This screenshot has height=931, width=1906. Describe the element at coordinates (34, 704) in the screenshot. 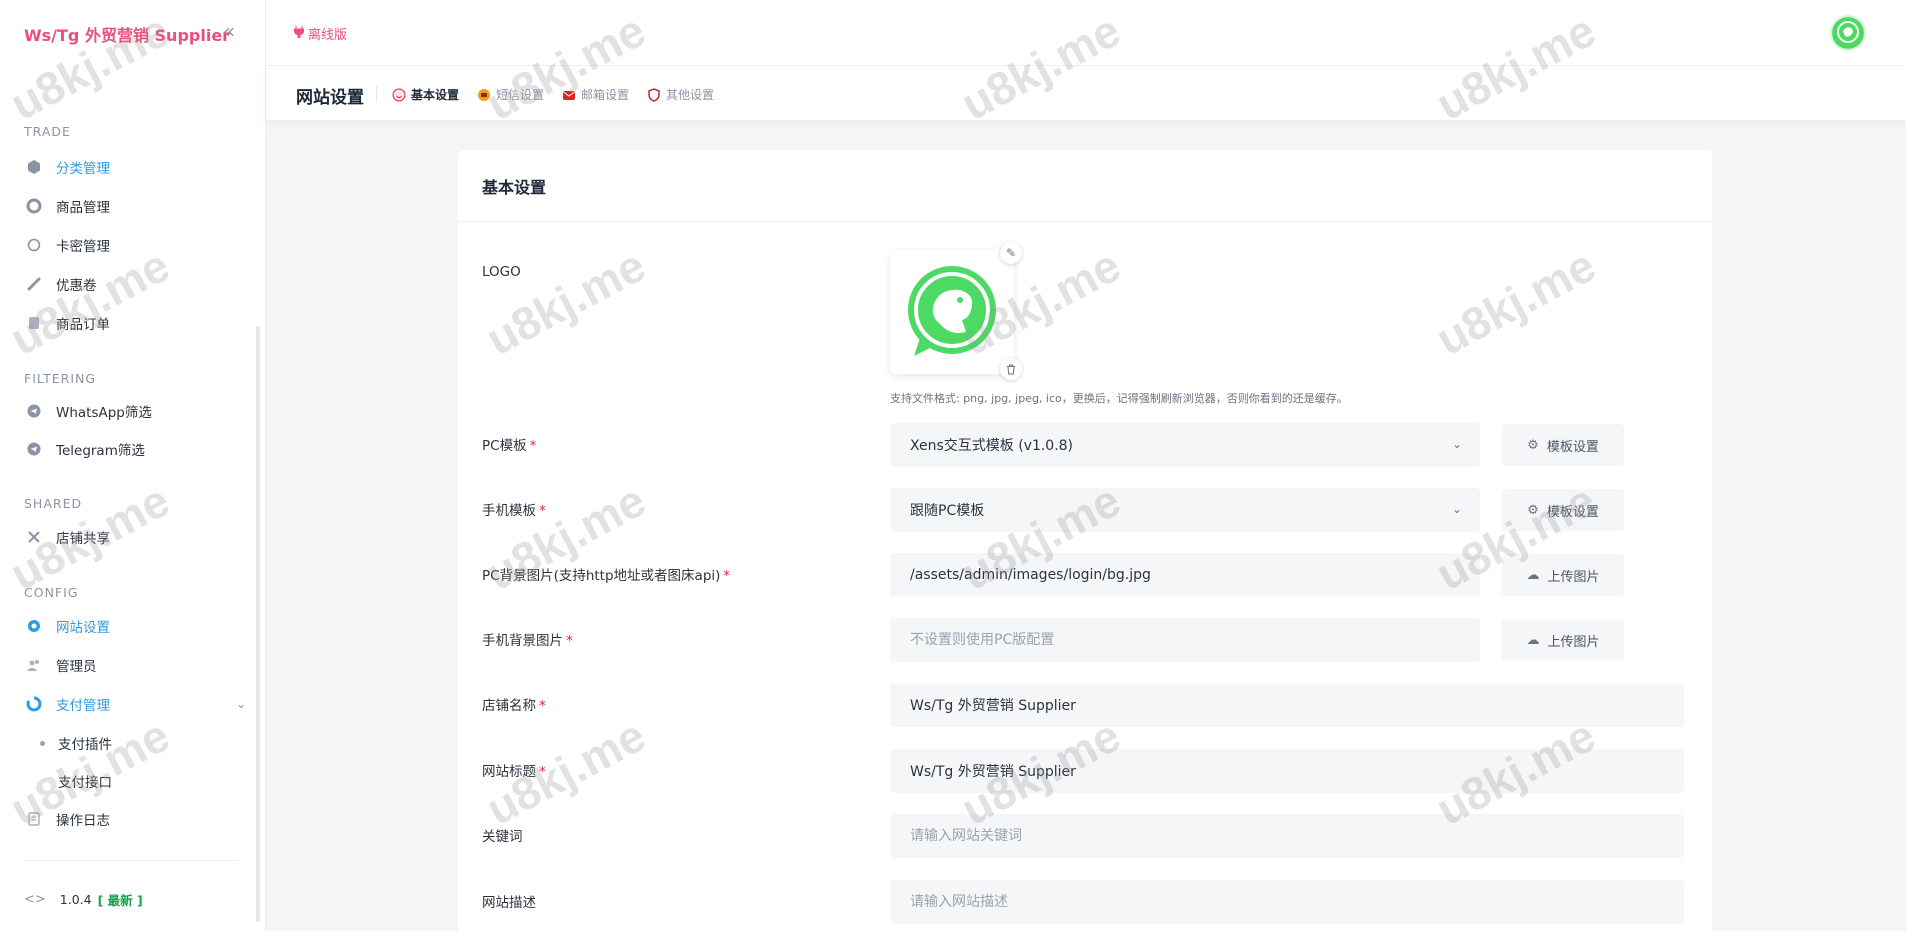

I see `pay-icon` at that location.